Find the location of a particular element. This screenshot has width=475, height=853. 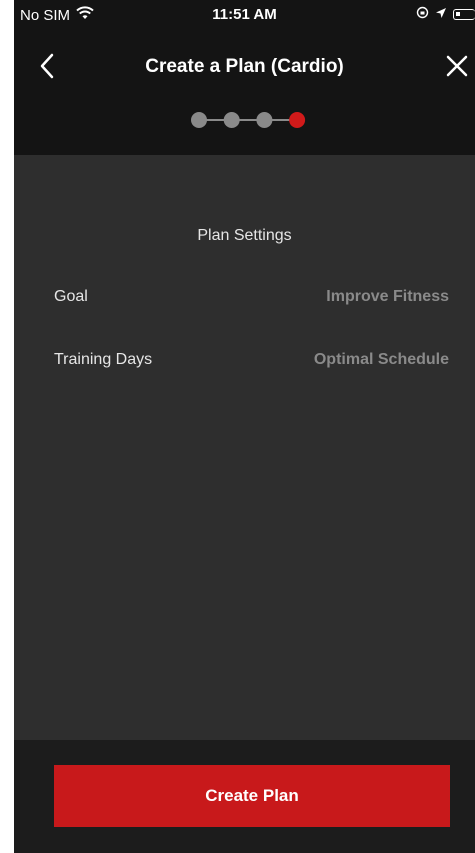

orientation-lock-icon is located at coordinates (422, 14).